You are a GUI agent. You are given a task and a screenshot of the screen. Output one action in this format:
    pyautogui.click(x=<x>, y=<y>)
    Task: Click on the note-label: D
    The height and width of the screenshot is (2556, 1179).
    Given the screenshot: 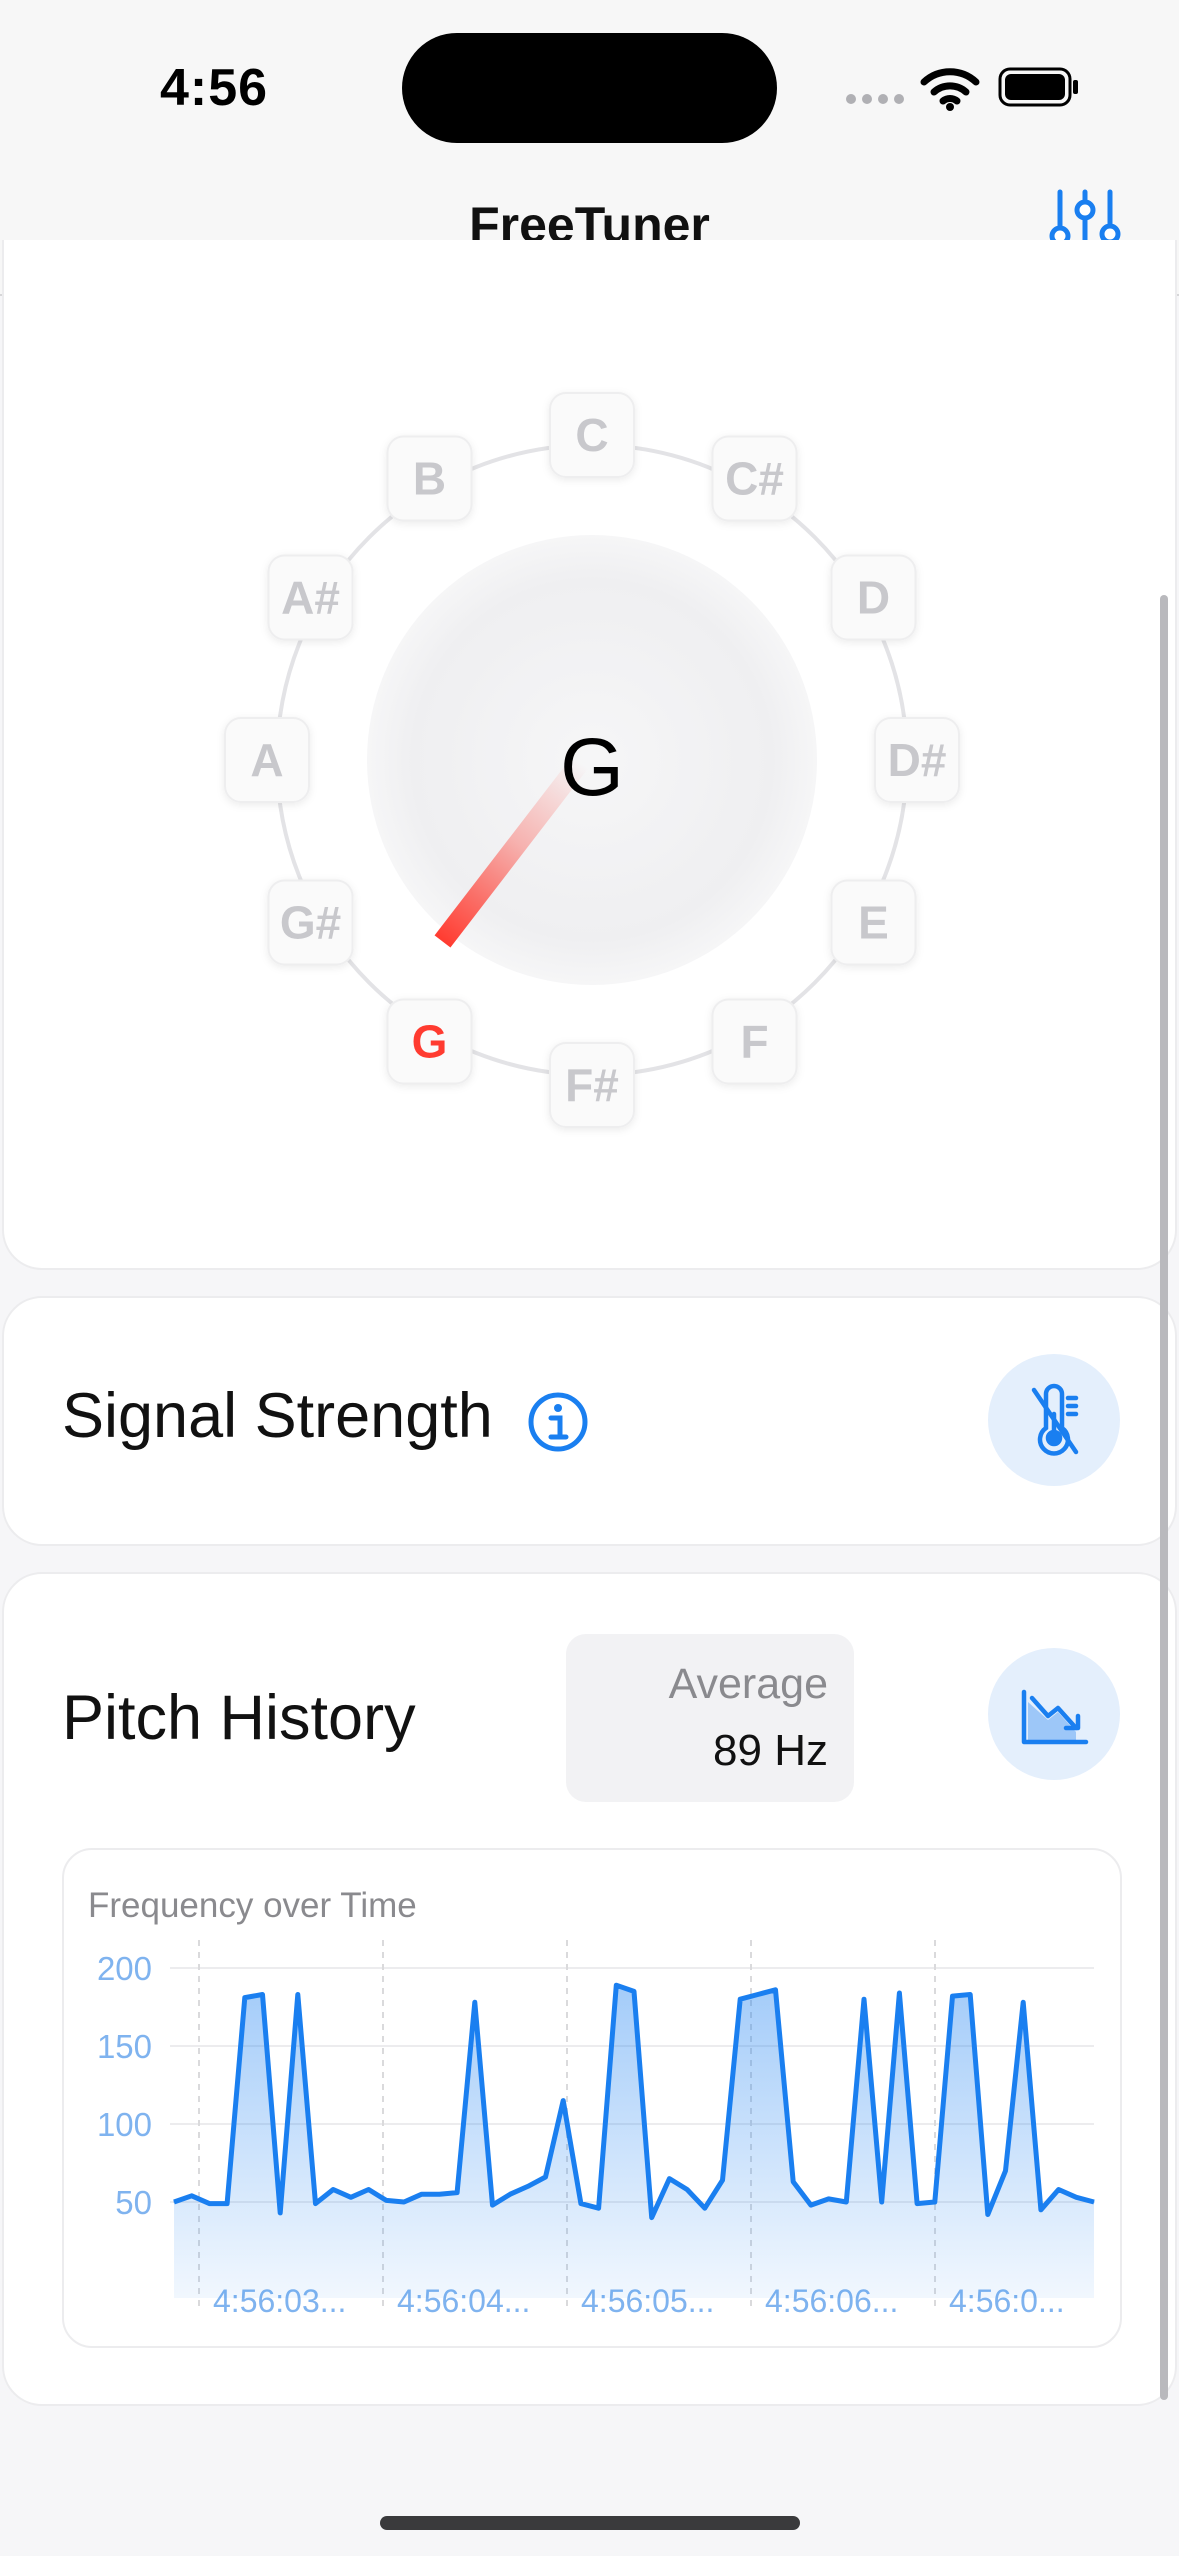 What is the action you would take?
    pyautogui.click(x=873, y=598)
    